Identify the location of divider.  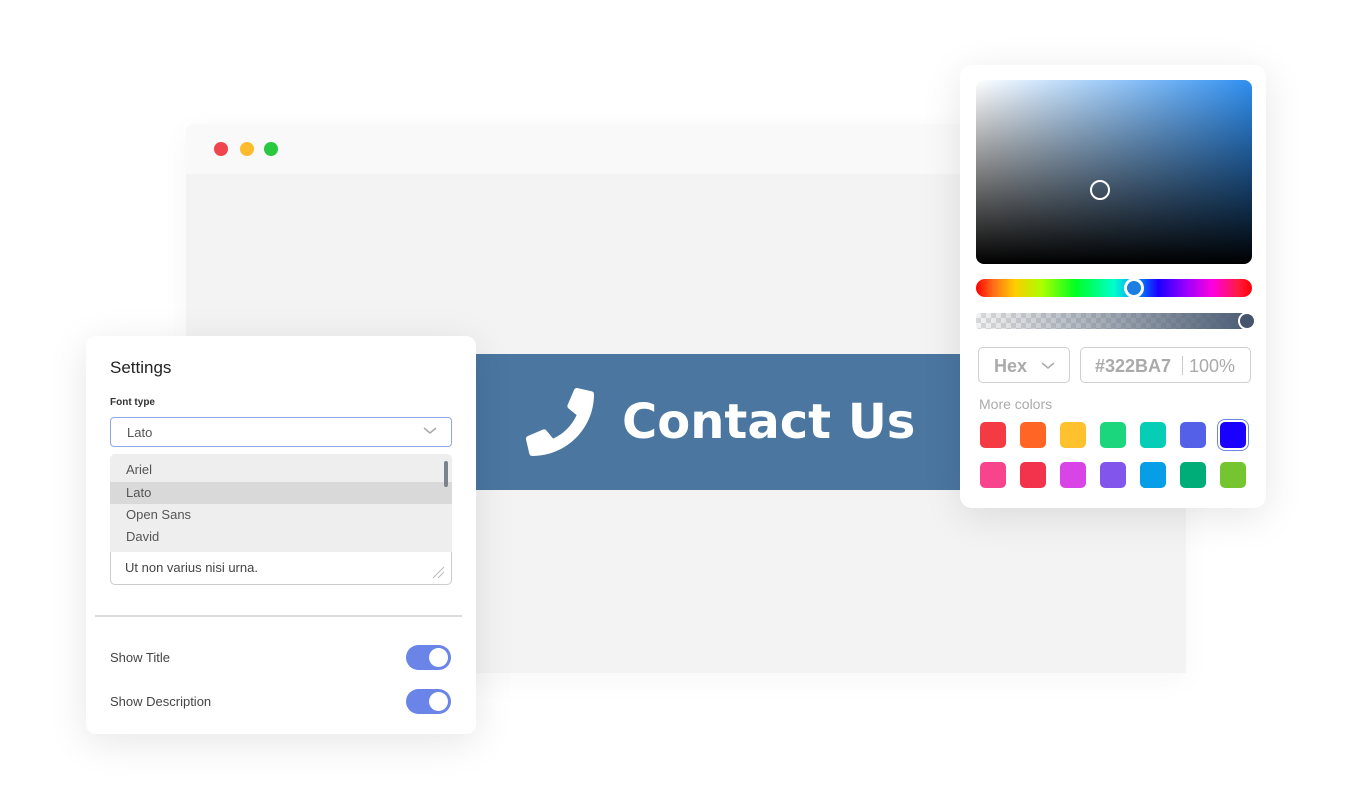
(278, 616).